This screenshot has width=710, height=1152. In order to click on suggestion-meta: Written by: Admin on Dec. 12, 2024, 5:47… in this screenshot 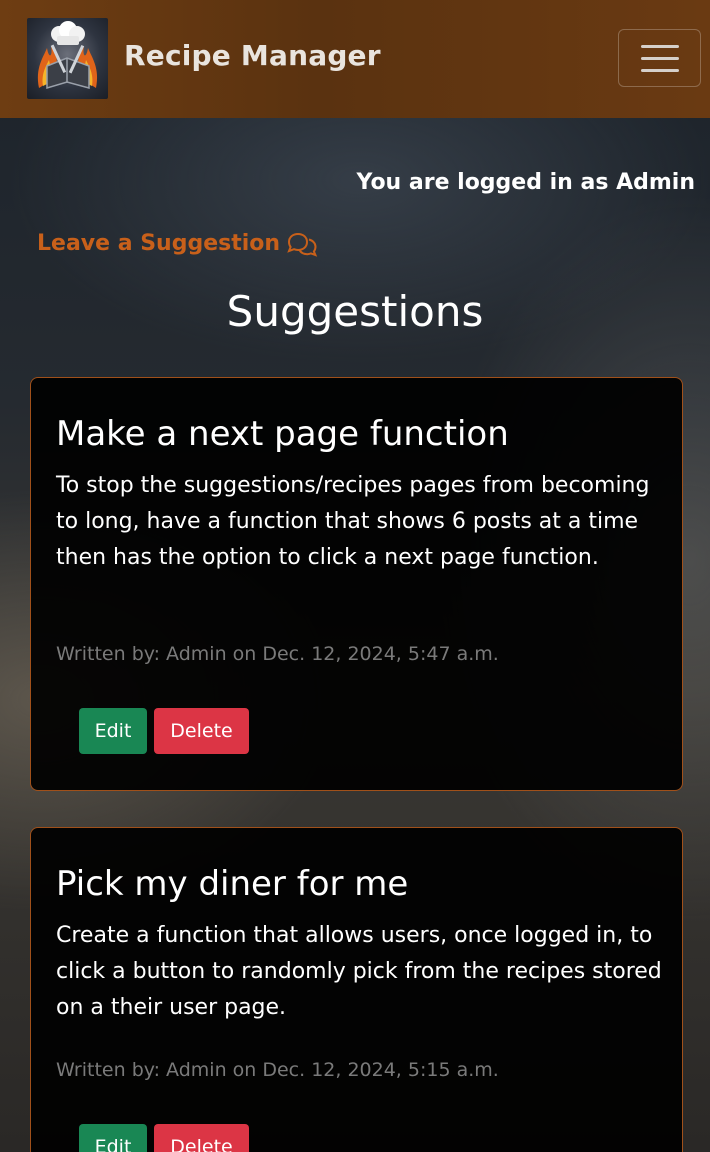, I will do `click(277, 654)`.